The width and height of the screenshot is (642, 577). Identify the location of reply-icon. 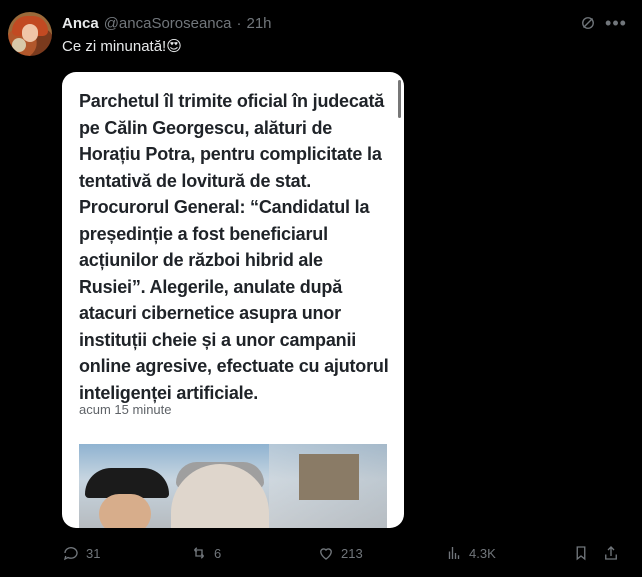
(70, 554).